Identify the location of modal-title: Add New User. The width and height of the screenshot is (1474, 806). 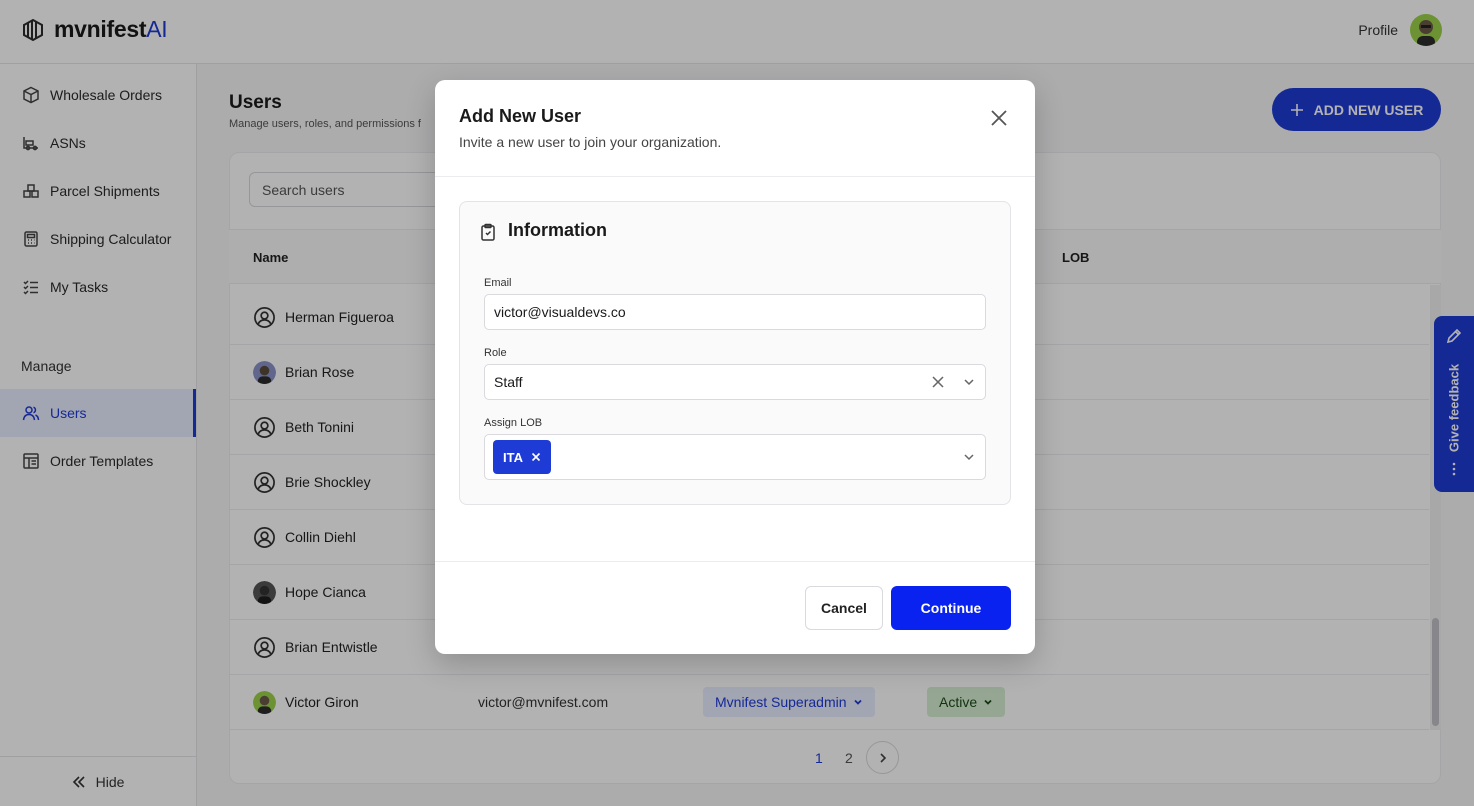
(520, 116).